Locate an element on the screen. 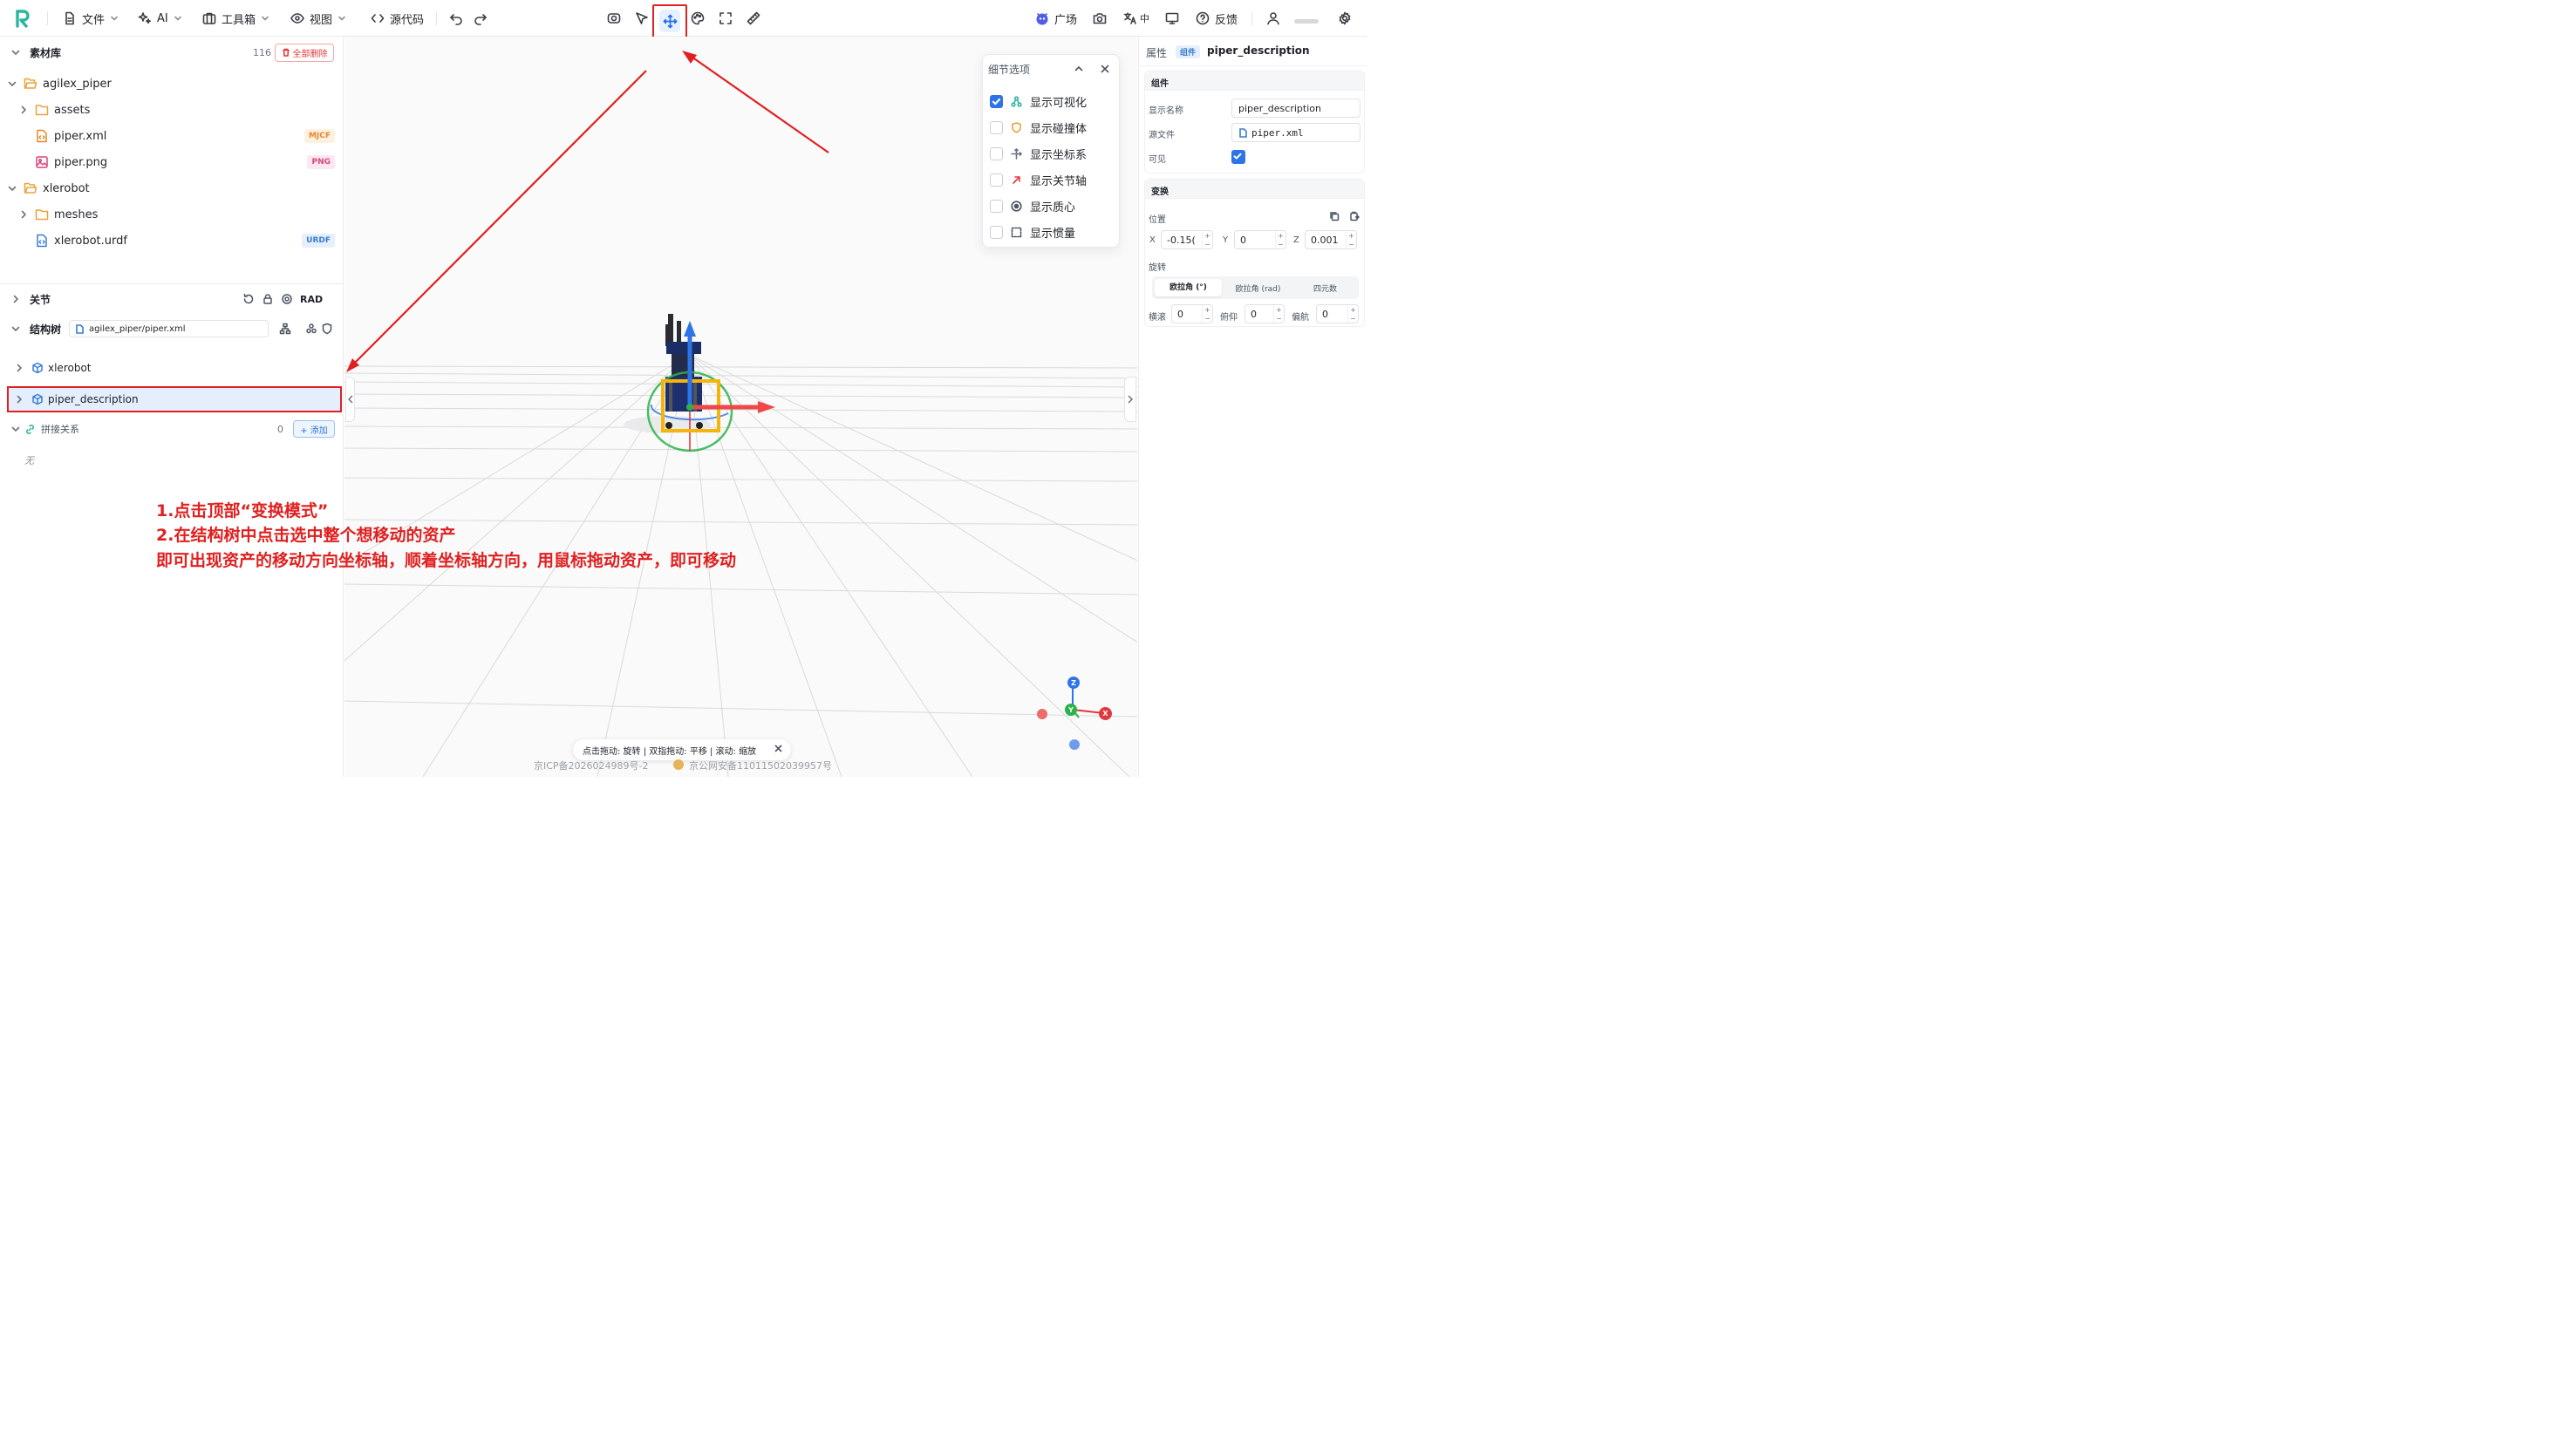  detail-options-panel: 细节选项 显示可视化 显示碰撞体 显示坐标系 显示关节轴 显示质心 显示惯量 is located at coordinates (1051, 151).